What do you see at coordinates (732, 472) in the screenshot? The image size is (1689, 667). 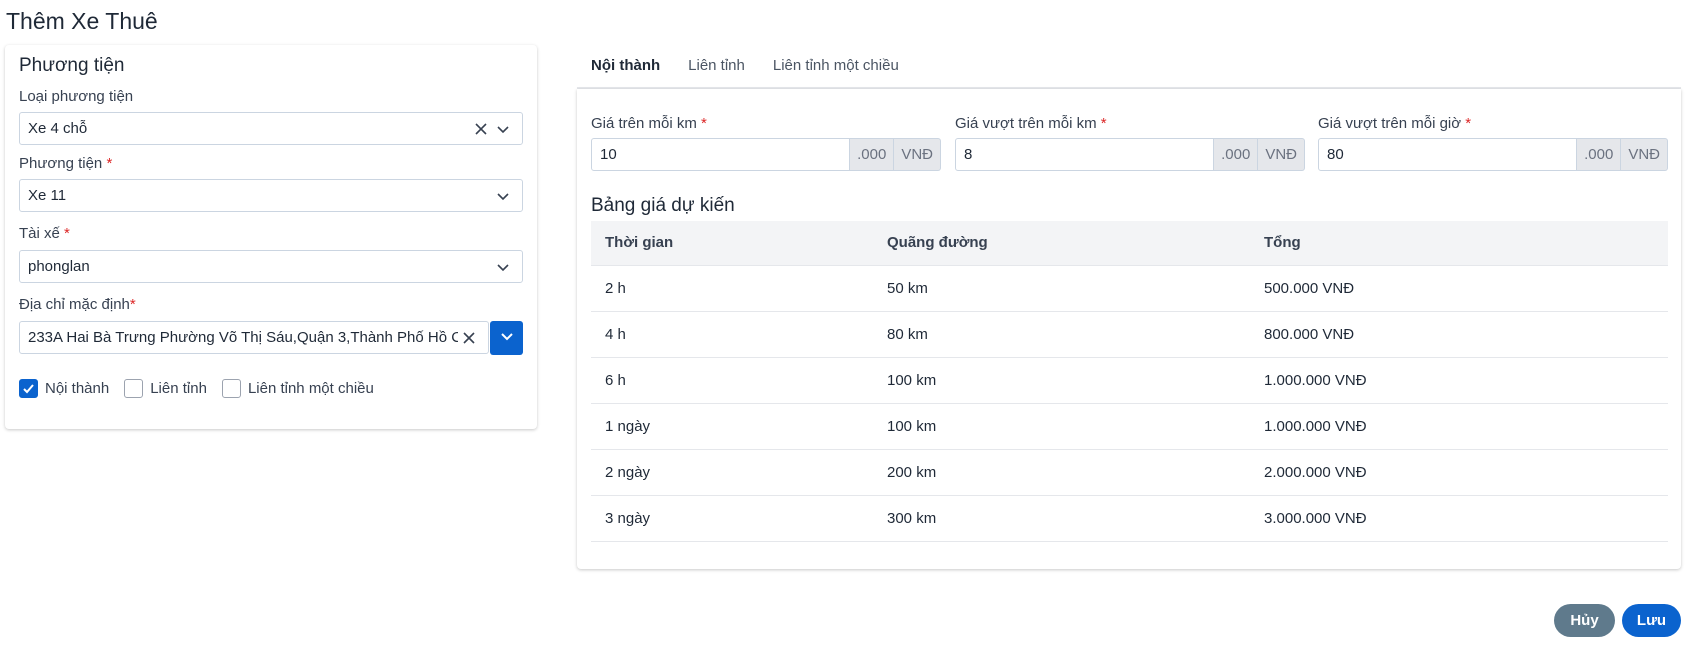 I see `cell-time: 2 ngày` at bounding box center [732, 472].